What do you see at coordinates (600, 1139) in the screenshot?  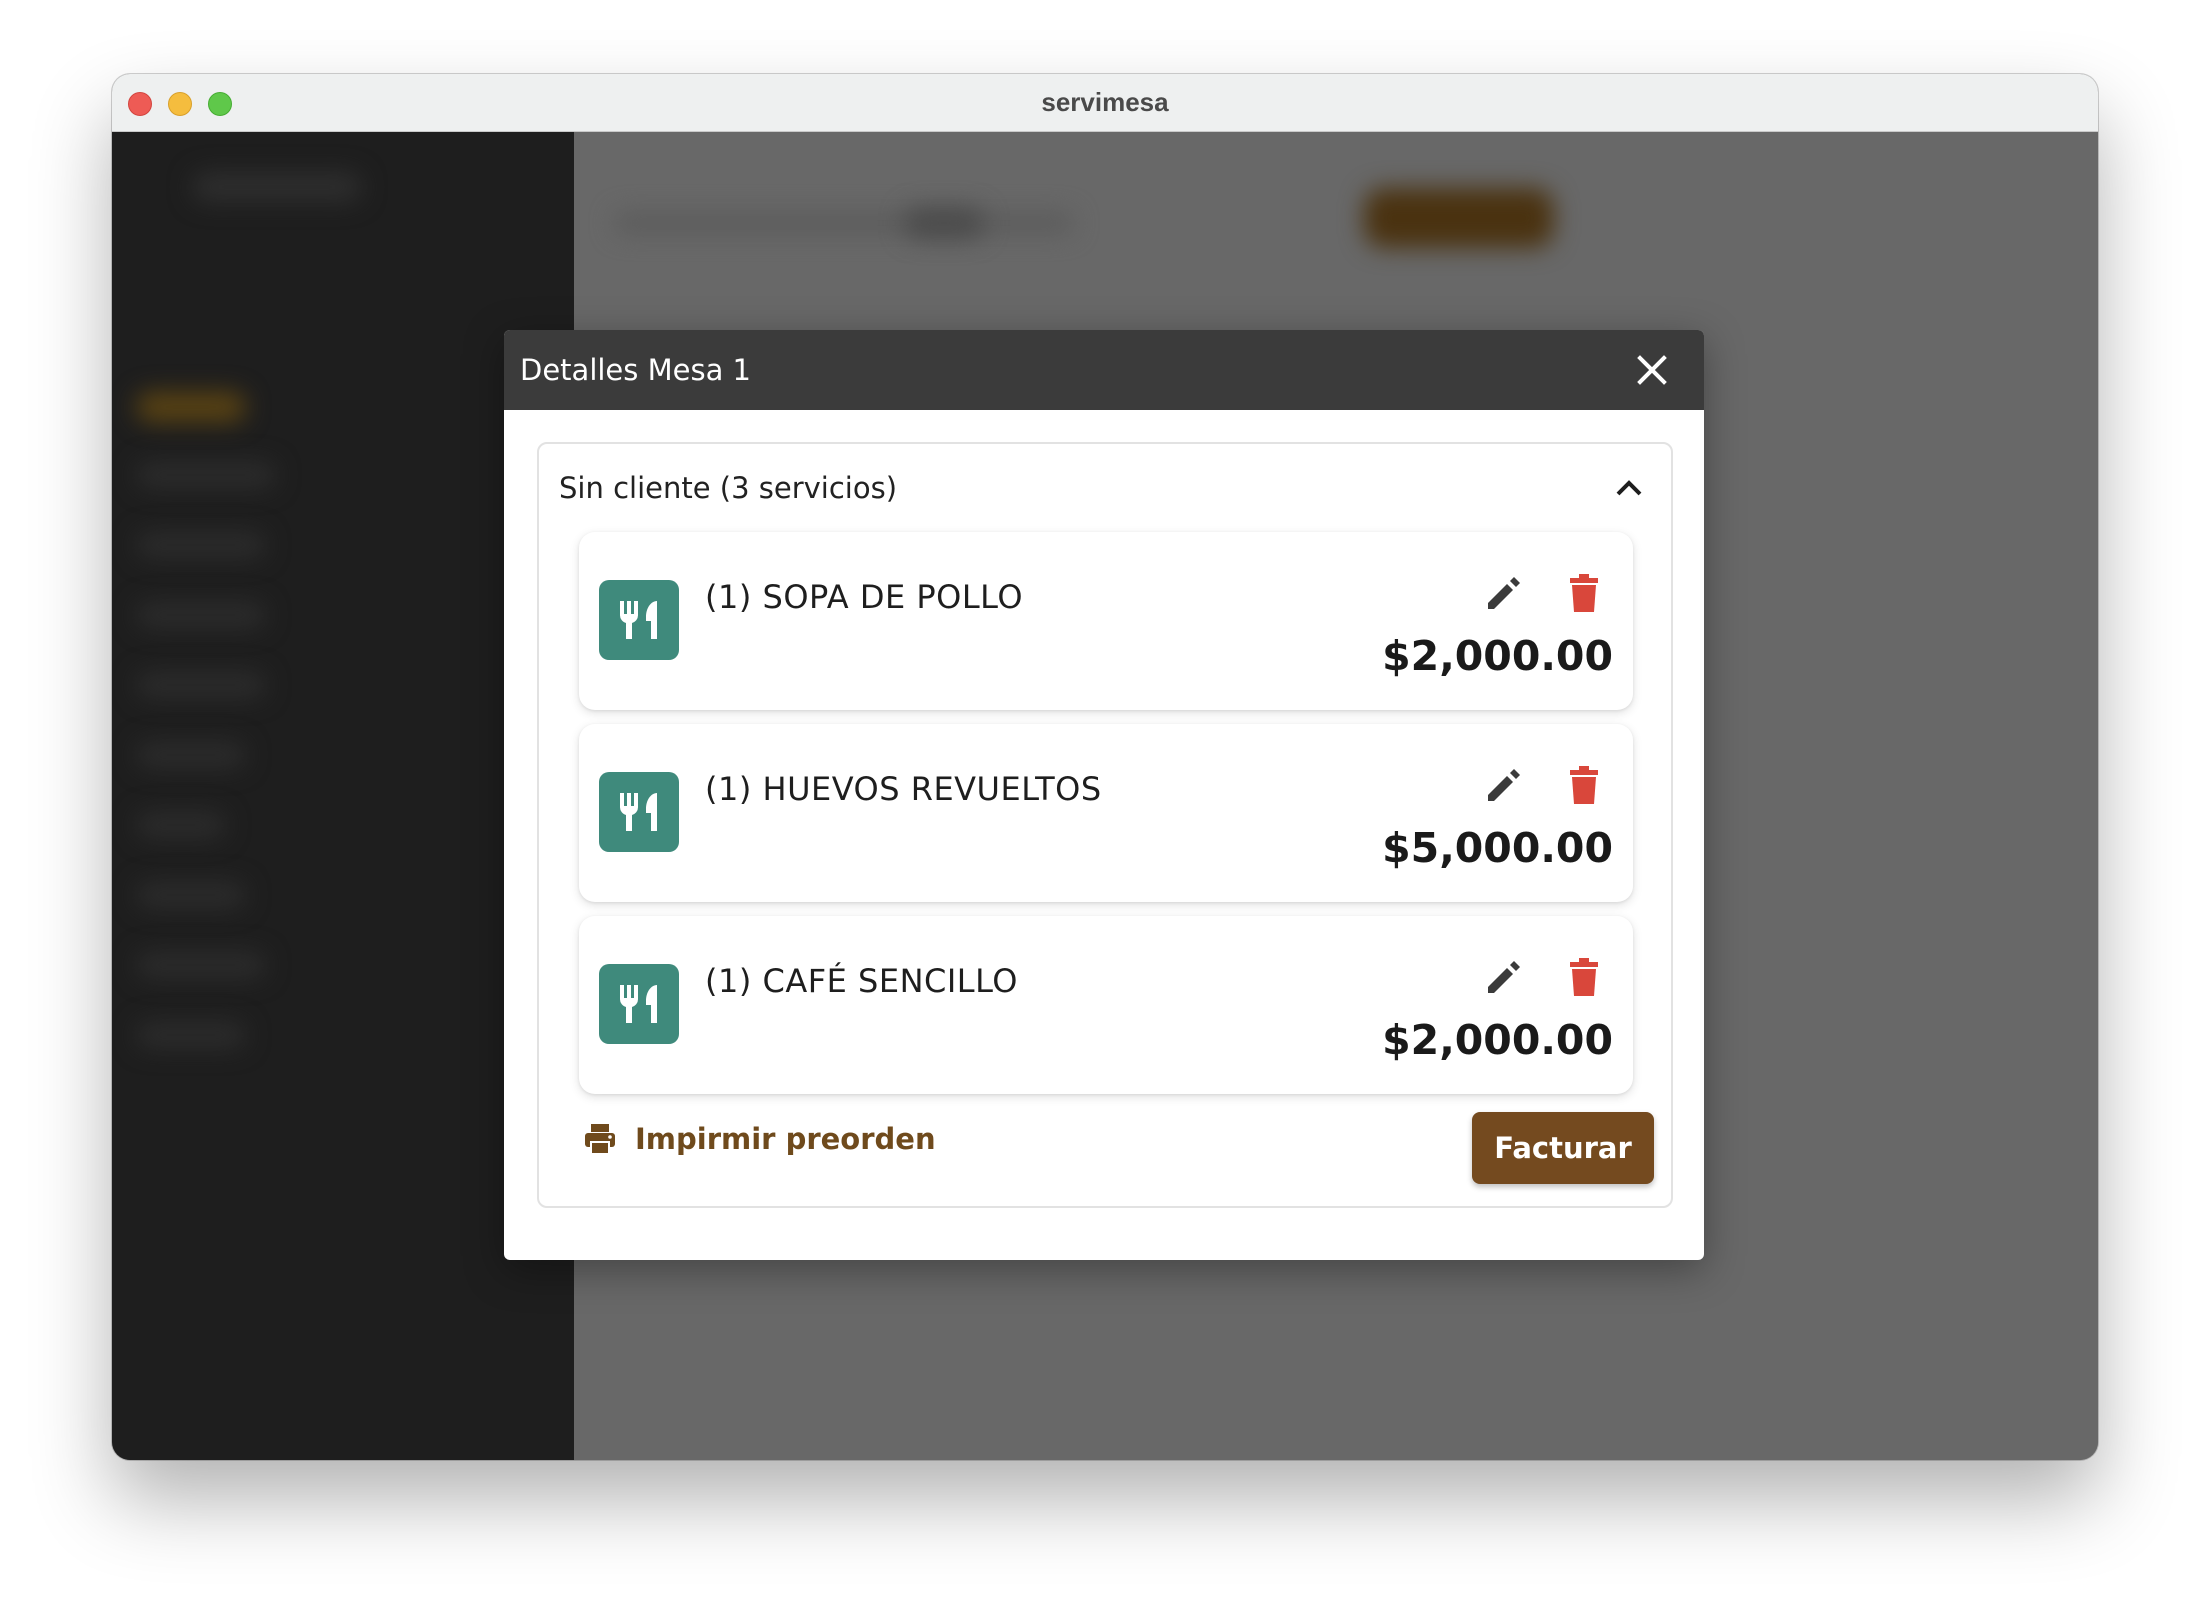 I see `printer-icon` at bounding box center [600, 1139].